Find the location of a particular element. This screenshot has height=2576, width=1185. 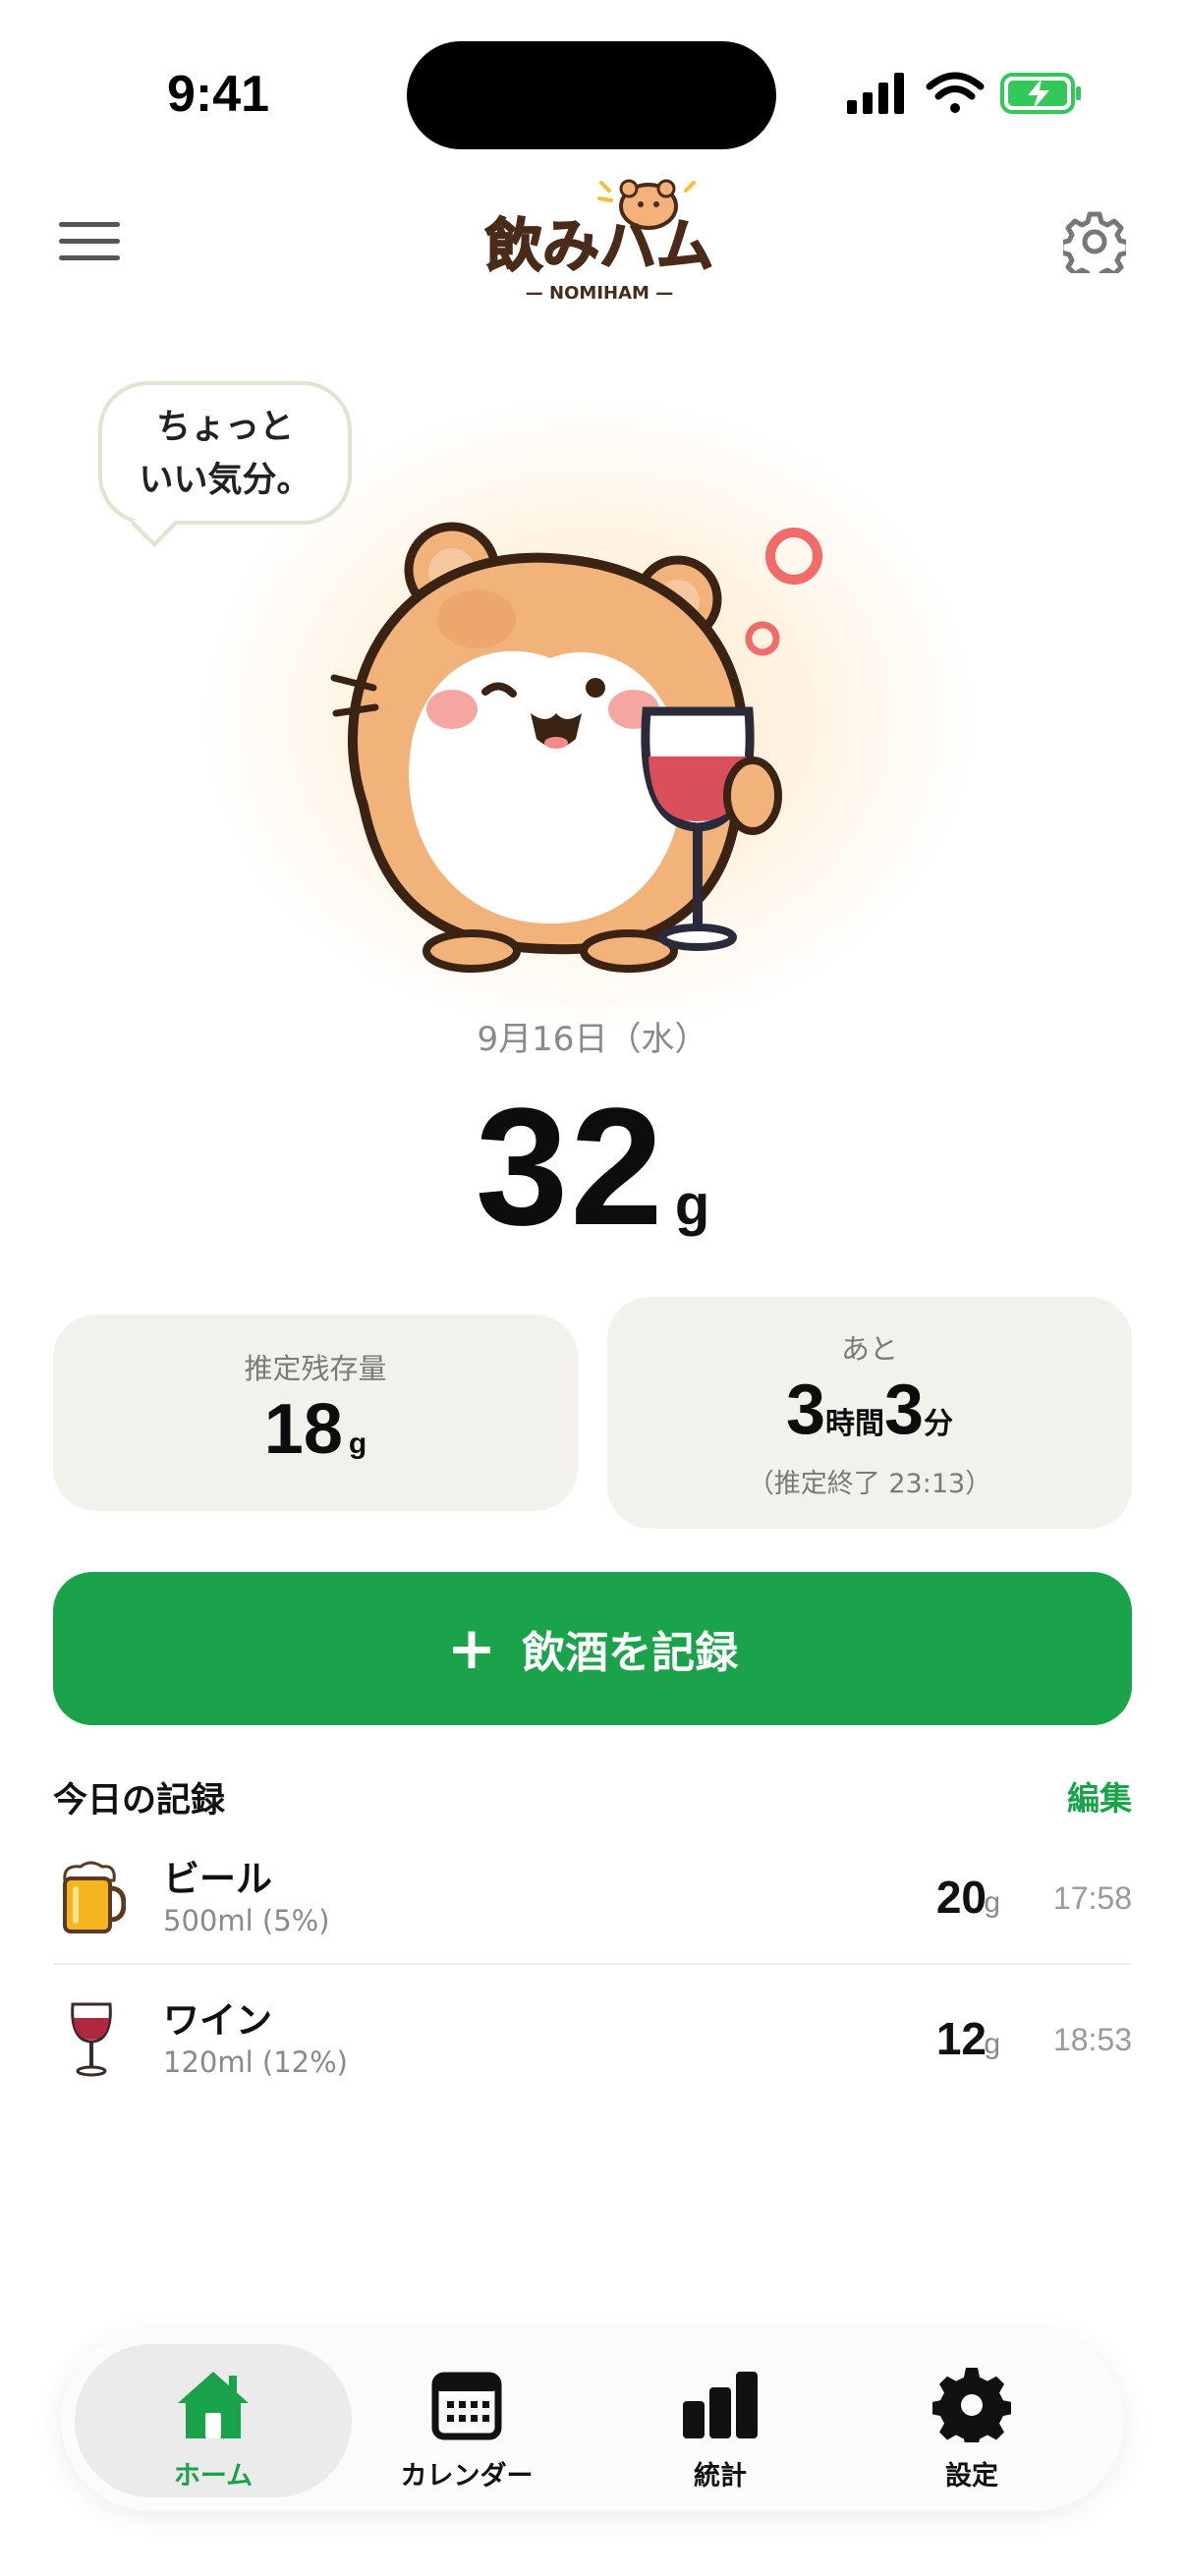

remaining-card: 推定残存量 18 g is located at coordinates (316, 1413).